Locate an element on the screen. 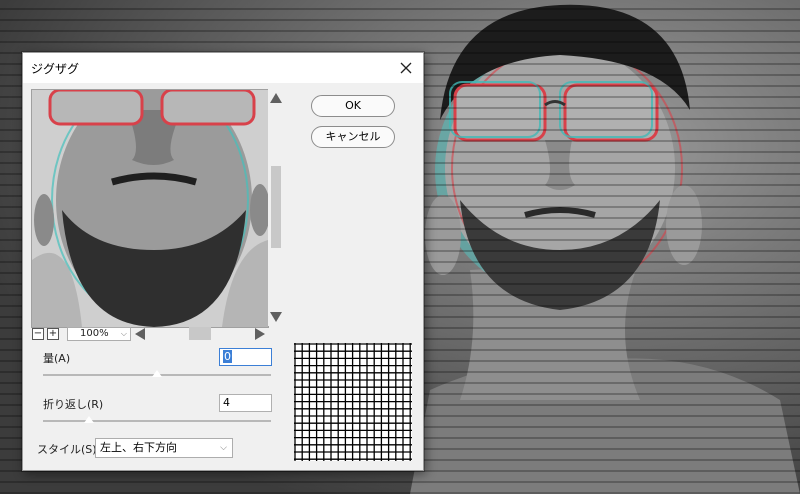 This screenshot has height=494, width=800. close-button is located at coordinates (406, 68).